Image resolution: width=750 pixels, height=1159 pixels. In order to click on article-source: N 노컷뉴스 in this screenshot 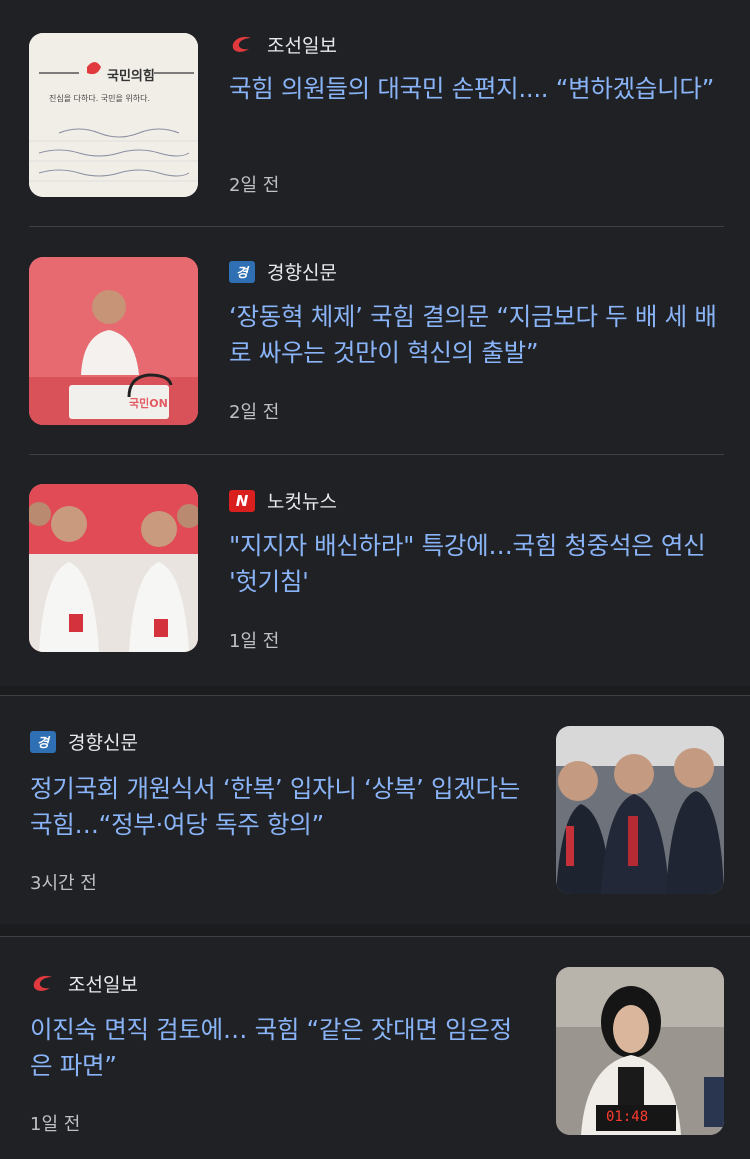, I will do `click(283, 500)`.